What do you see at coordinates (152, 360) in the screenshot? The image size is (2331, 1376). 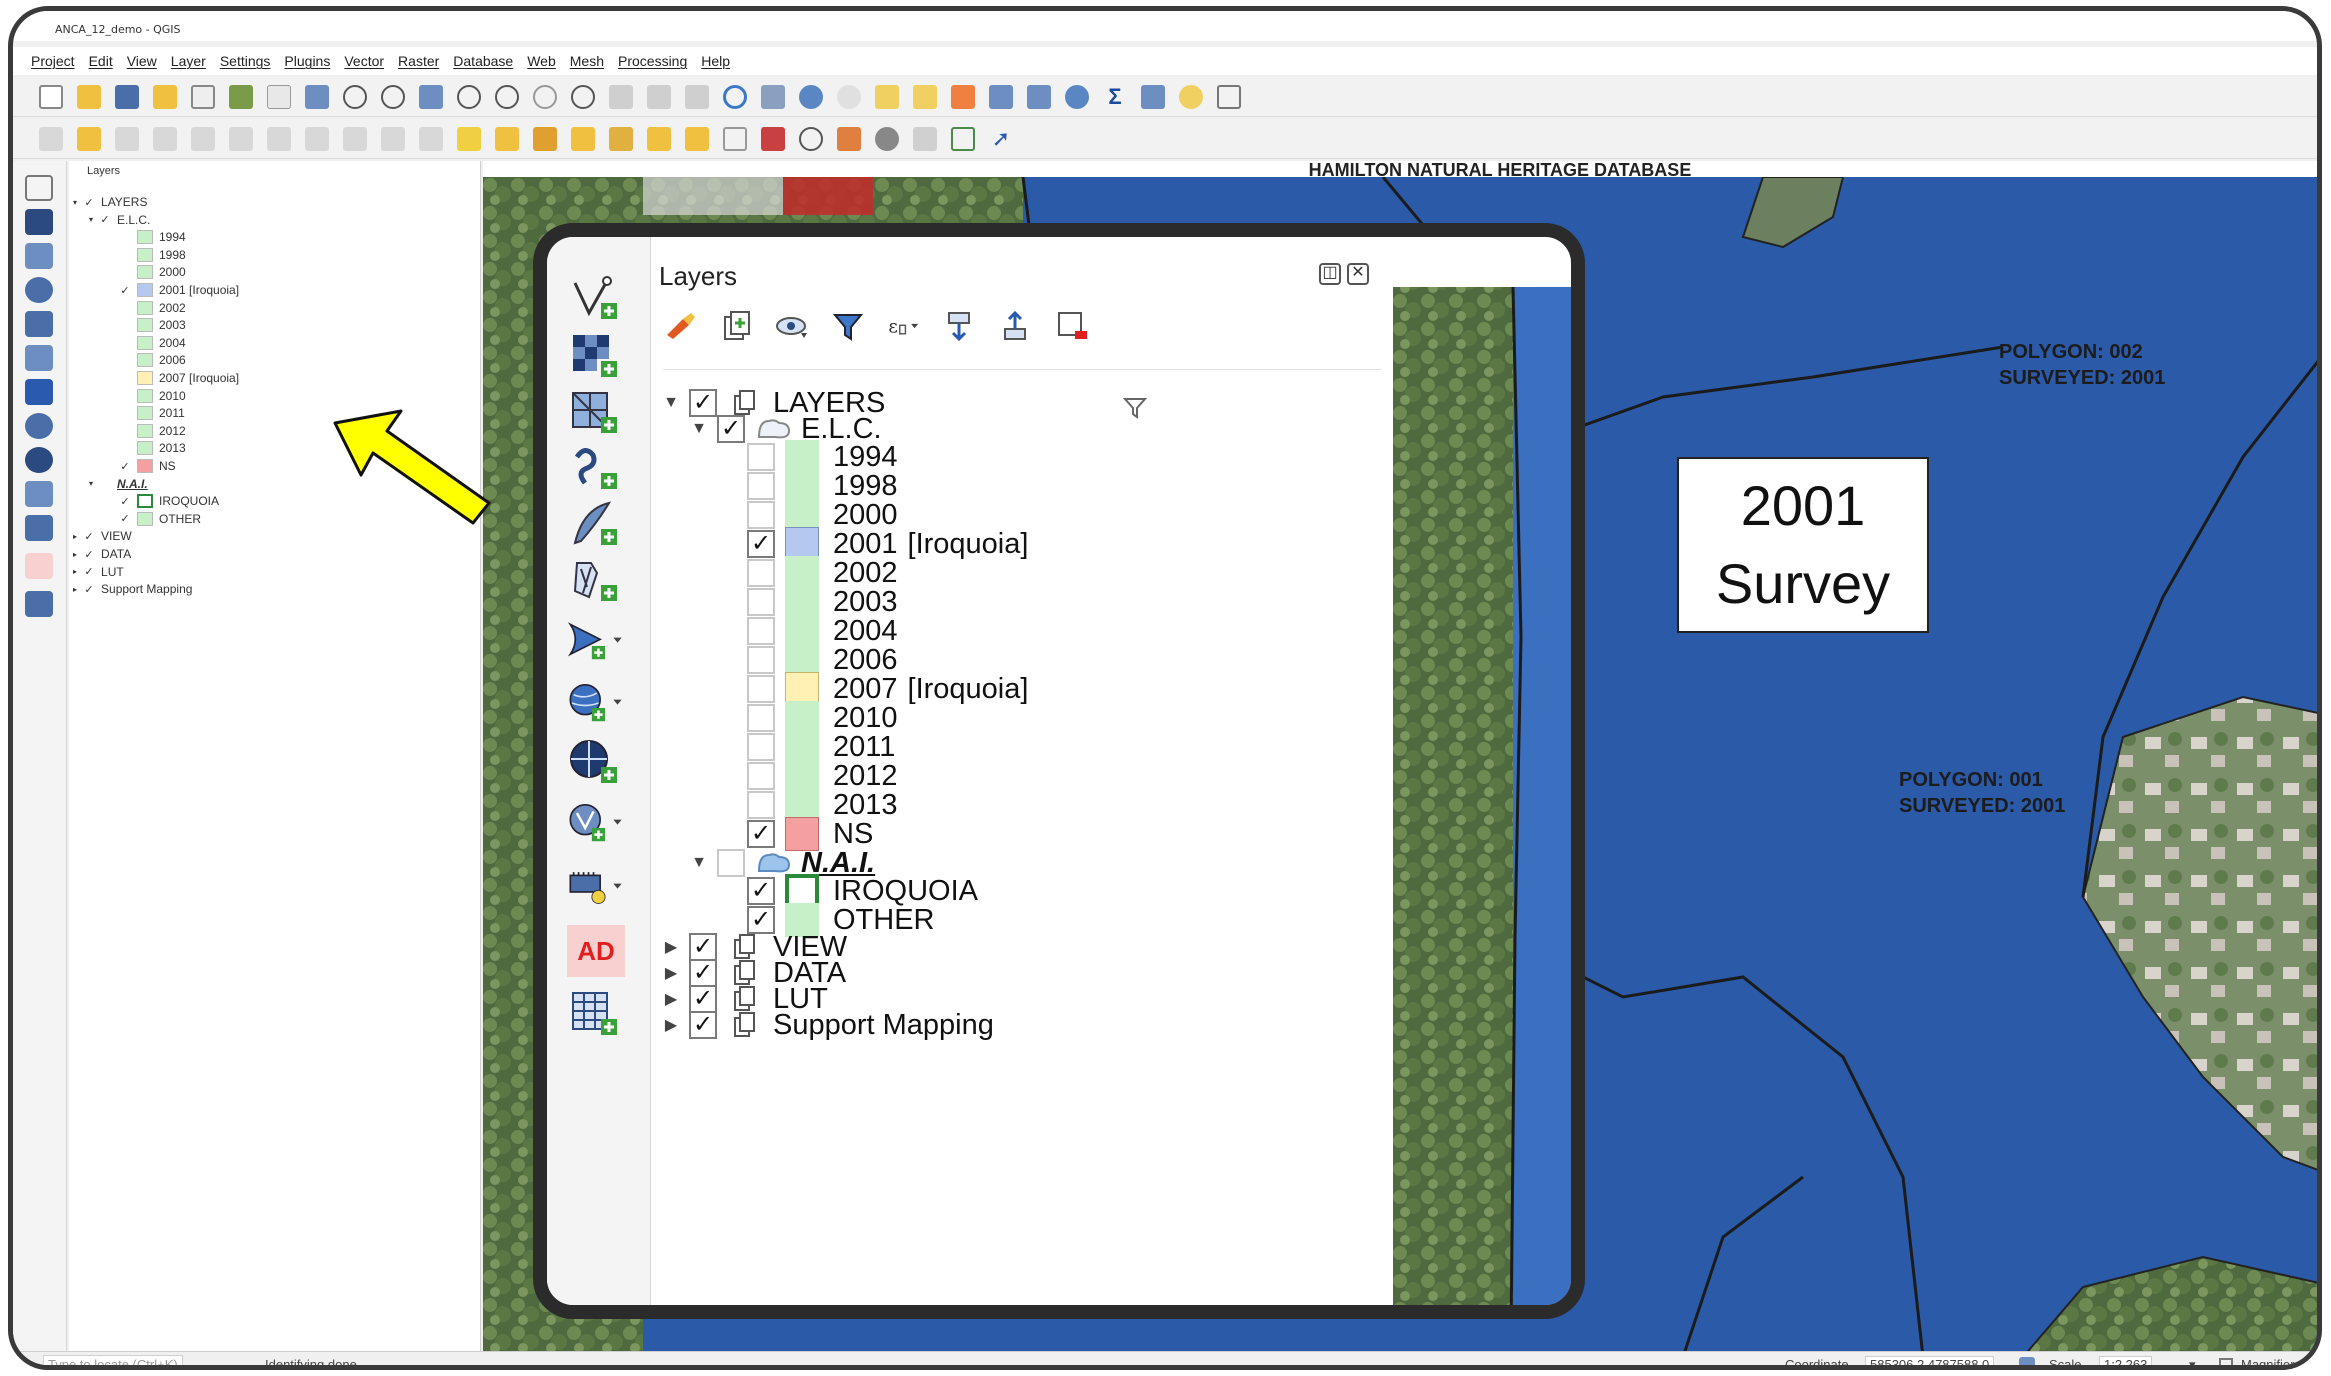 I see `small-tree-row: 2006` at bounding box center [152, 360].